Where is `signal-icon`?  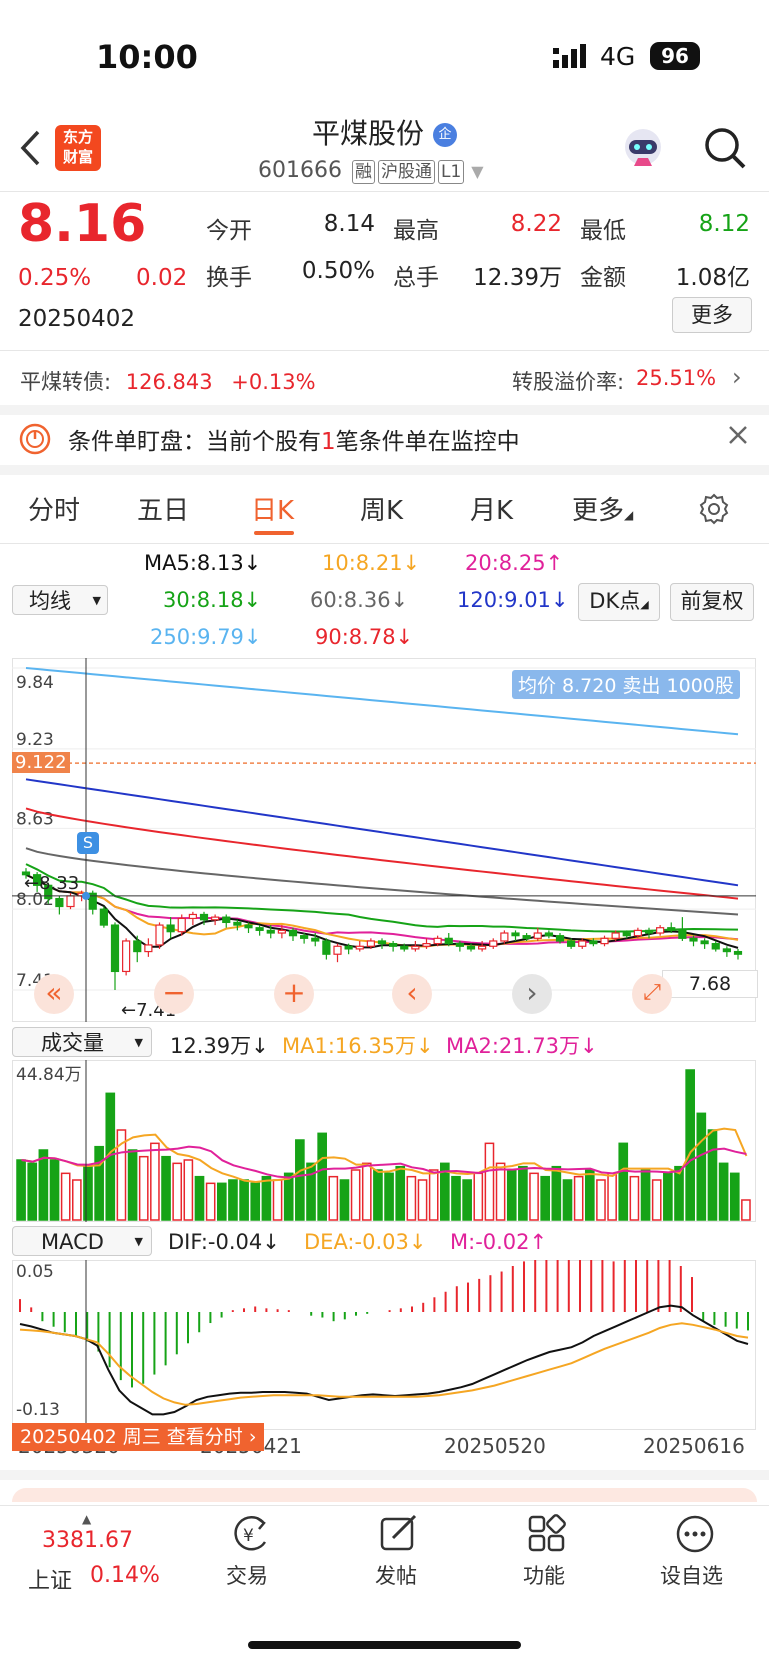 signal-icon is located at coordinates (570, 58).